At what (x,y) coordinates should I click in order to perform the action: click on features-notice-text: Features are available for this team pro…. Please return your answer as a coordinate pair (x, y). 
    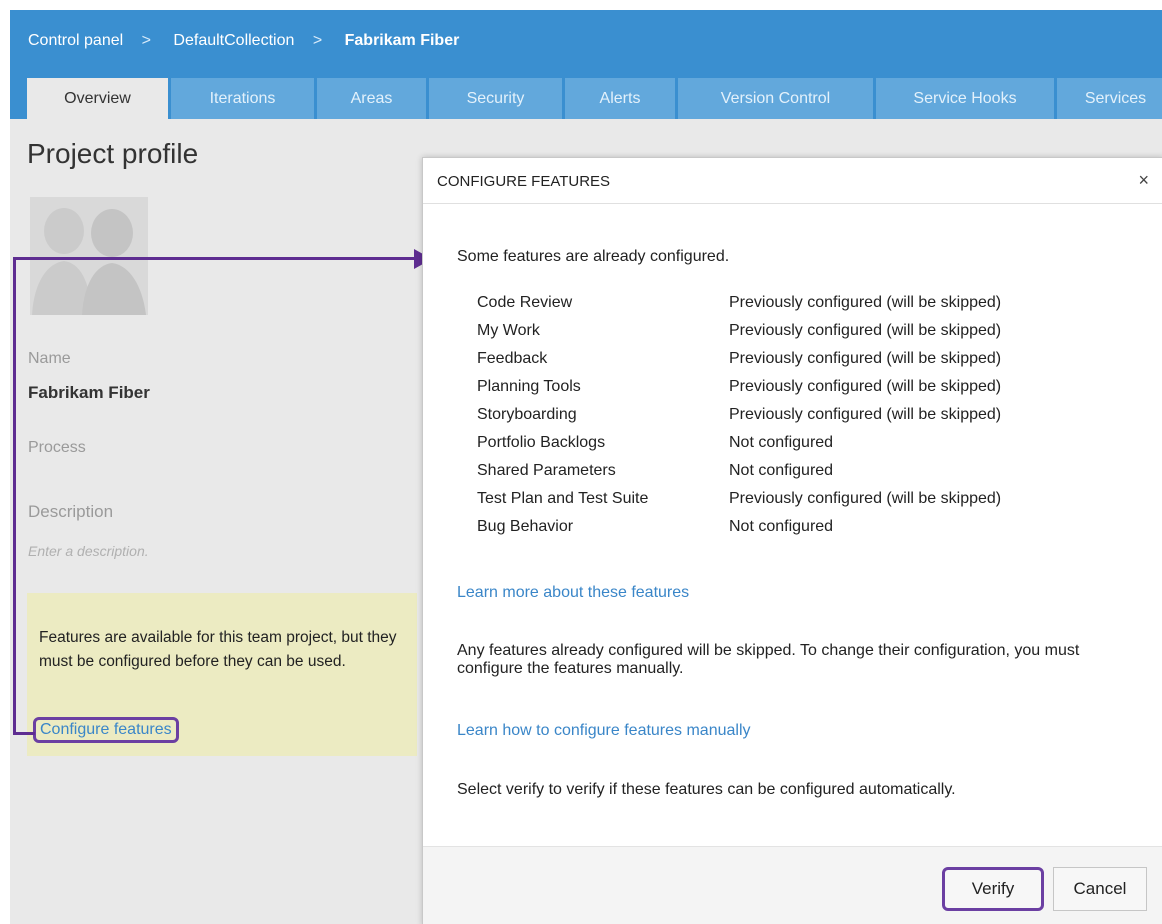
    Looking at the image, I should click on (218, 649).